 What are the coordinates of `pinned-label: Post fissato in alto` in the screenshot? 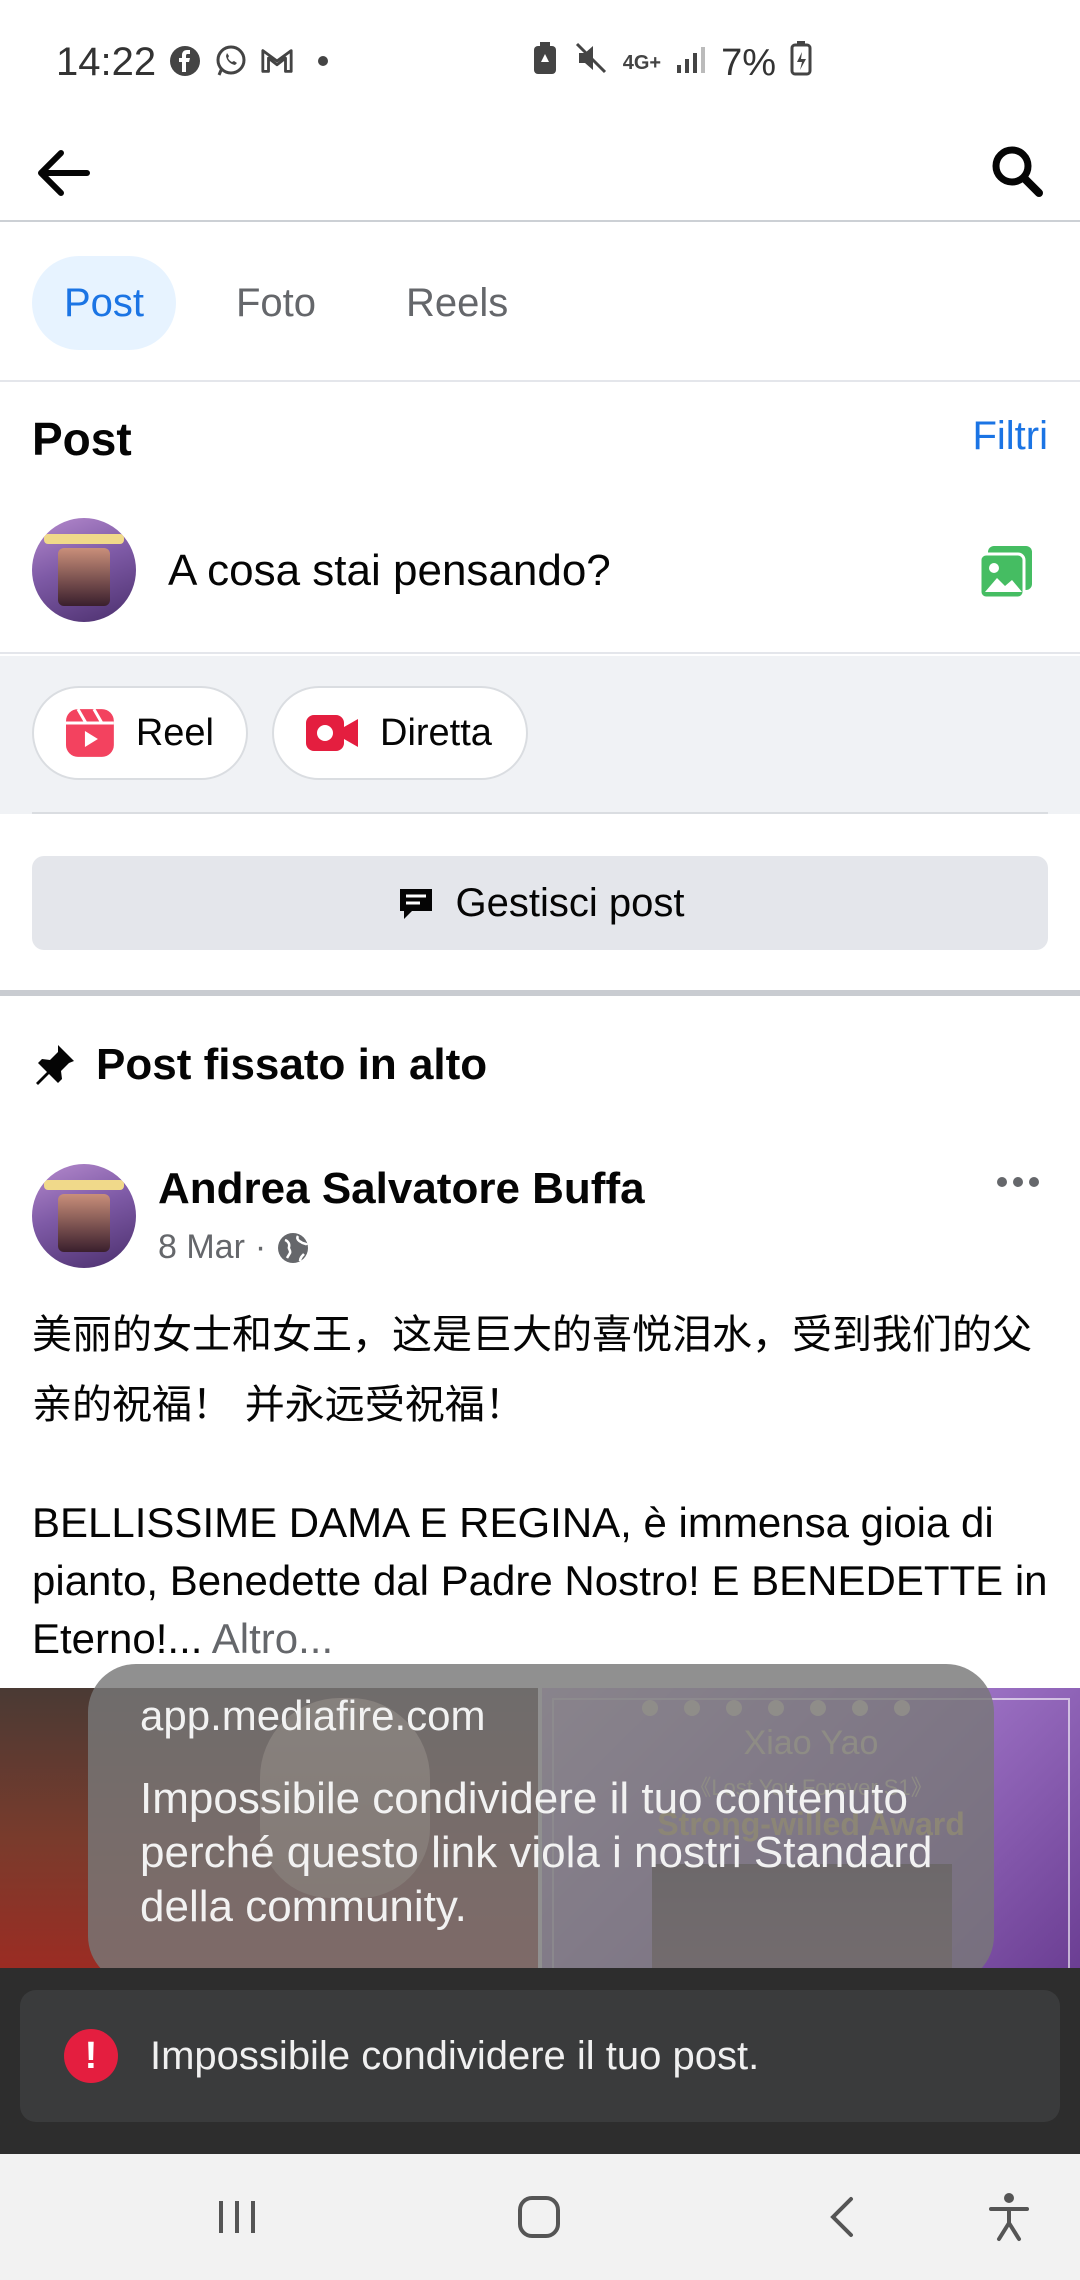 It's located at (292, 1064).